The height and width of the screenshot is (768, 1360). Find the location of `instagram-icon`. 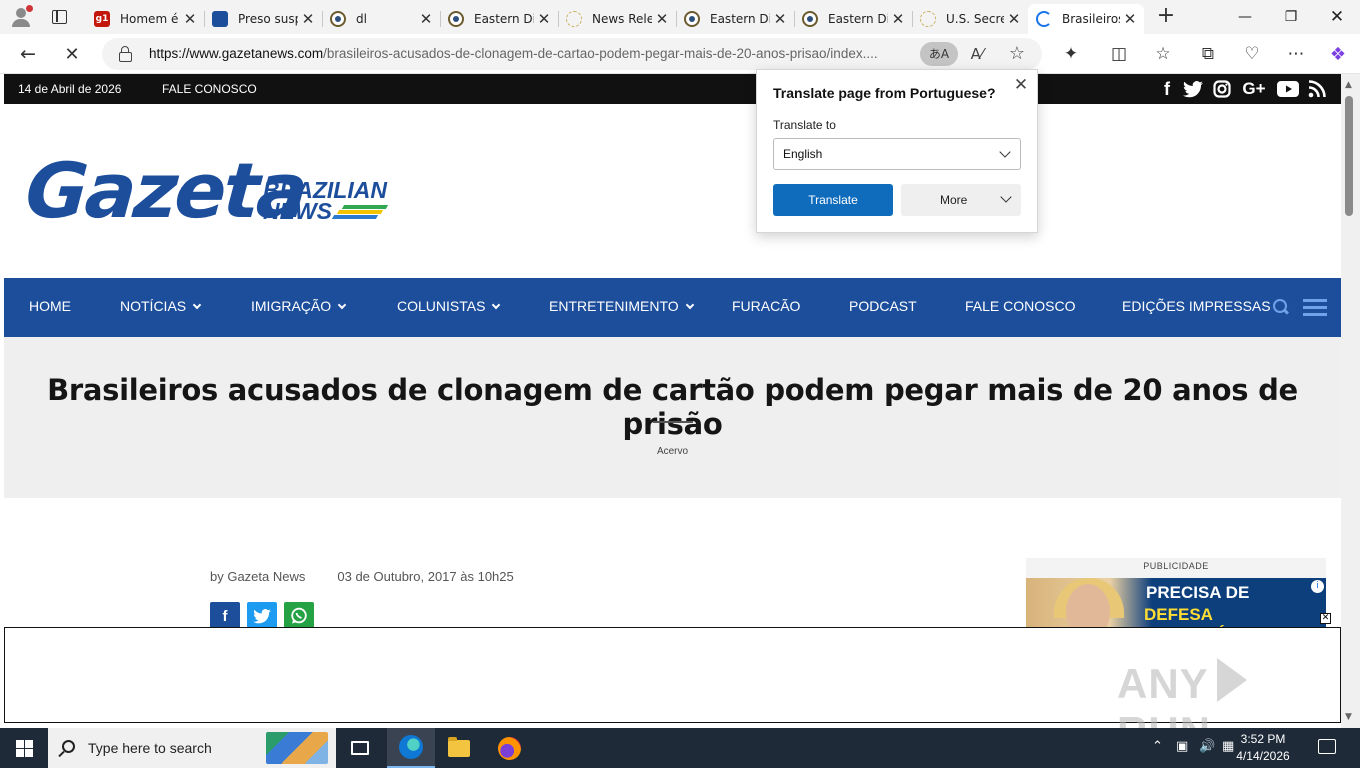

instagram-icon is located at coordinates (1222, 89).